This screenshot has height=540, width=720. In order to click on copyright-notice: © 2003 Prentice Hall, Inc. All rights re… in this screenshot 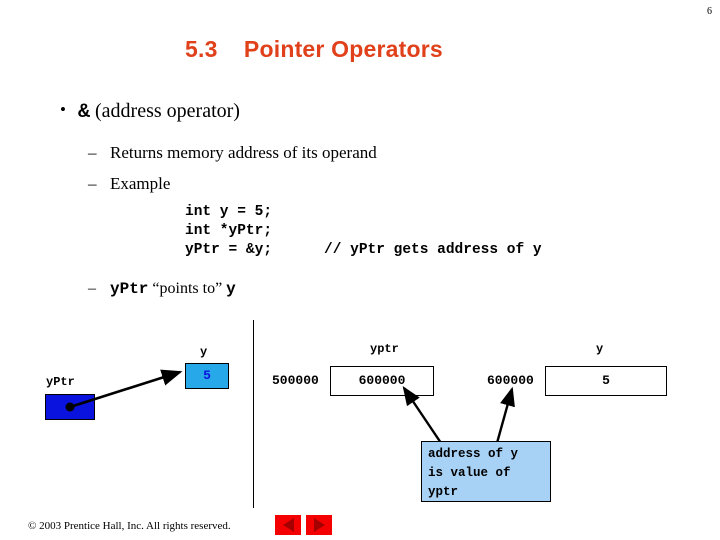, I will do `click(129, 526)`.